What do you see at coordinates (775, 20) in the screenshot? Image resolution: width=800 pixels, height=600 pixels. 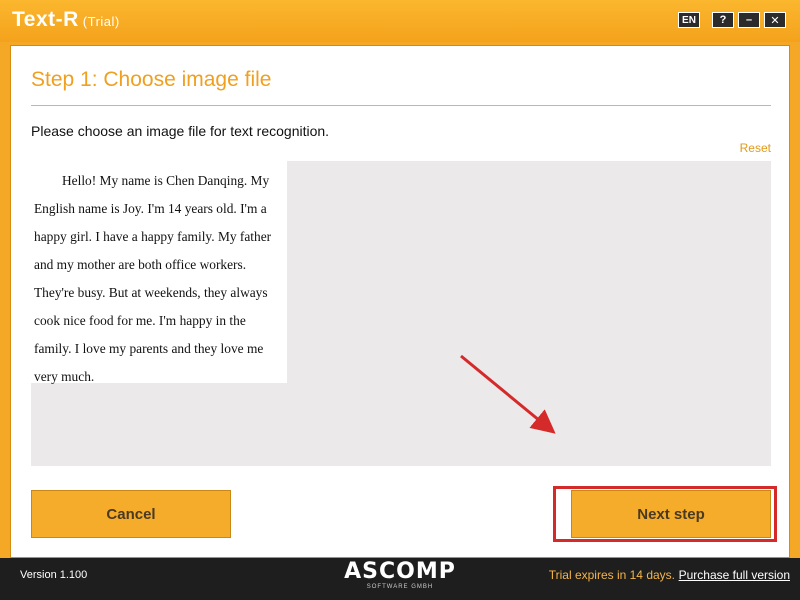 I see `close-button: ✕` at bounding box center [775, 20].